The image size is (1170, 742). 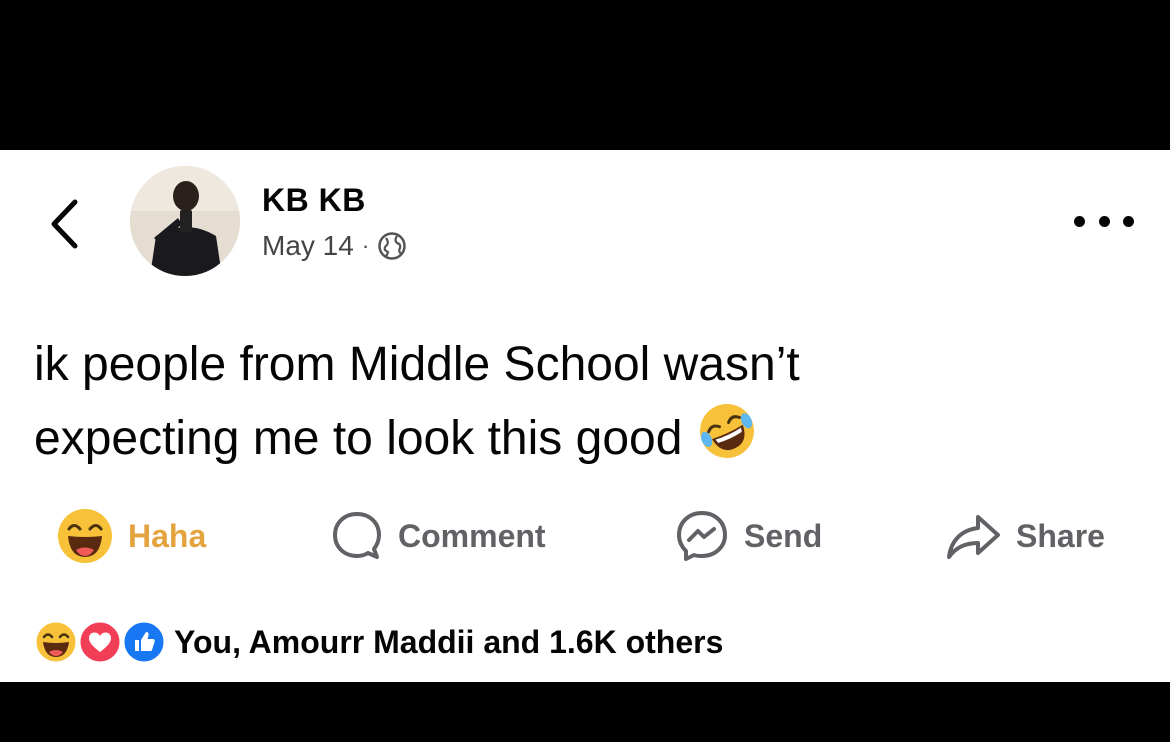 What do you see at coordinates (167, 535) in the screenshot?
I see `haha-label: Haha` at bounding box center [167, 535].